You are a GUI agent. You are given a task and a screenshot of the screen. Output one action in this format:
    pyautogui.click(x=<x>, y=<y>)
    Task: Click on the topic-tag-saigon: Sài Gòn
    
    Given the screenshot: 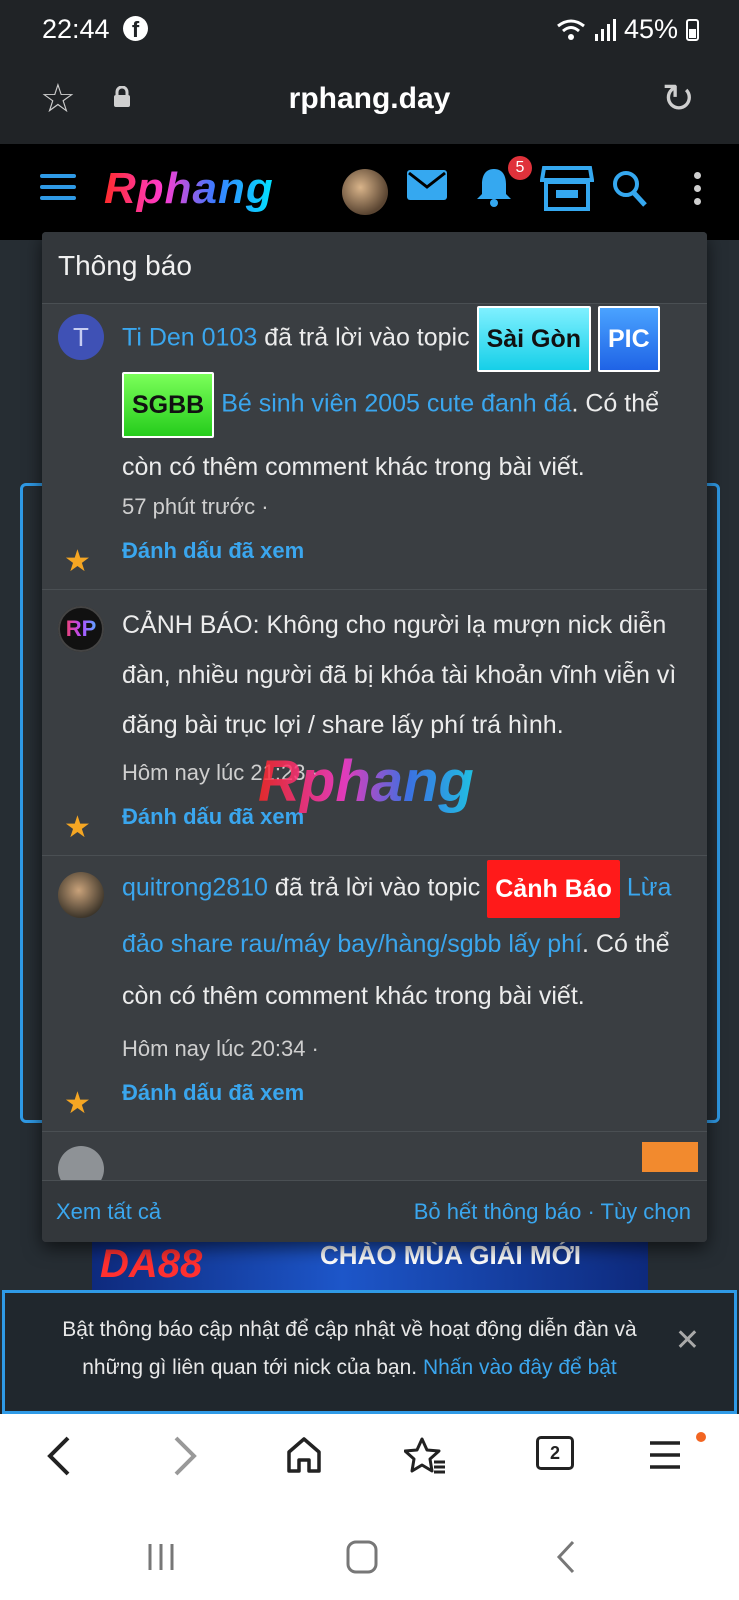 What is the action you would take?
    pyautogui.click(x=534, y=339)
    